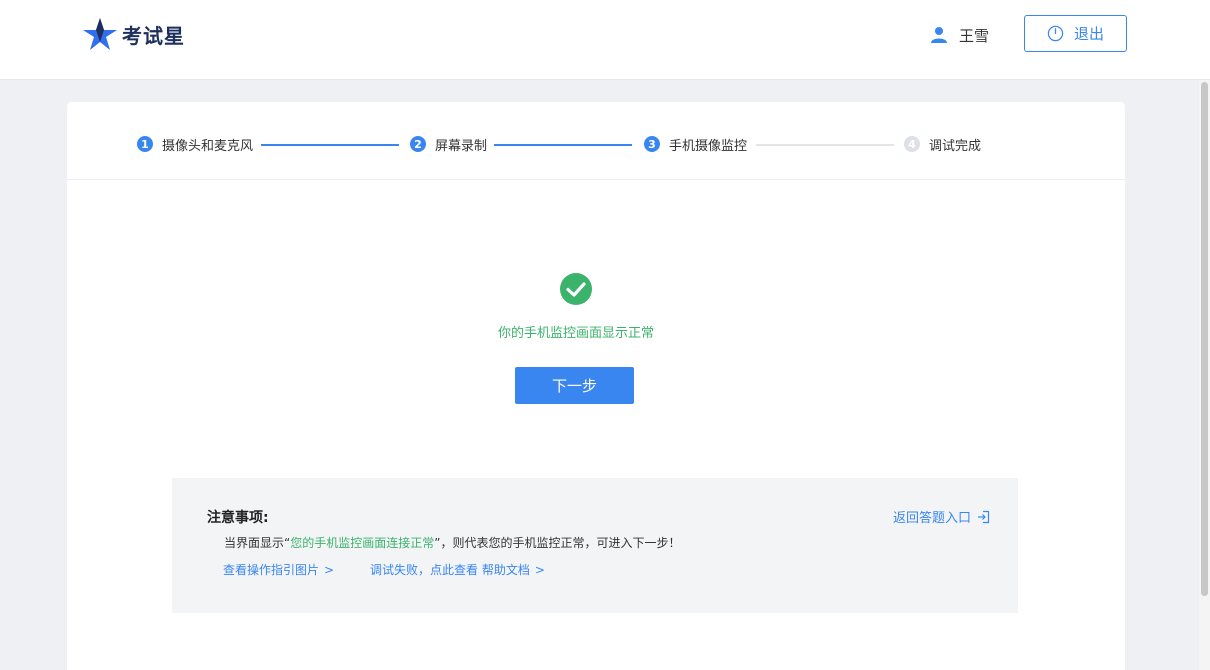  Describe the element at coordinates (575, 333) in the screenshot. I see `success-message: 你的手机监控画面显示正常` at that location.